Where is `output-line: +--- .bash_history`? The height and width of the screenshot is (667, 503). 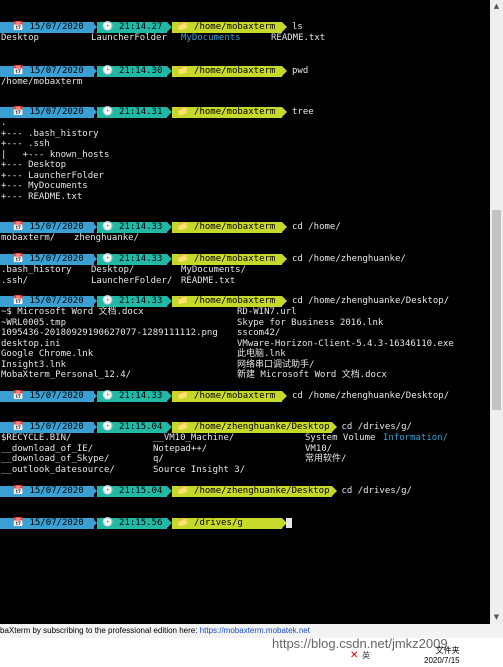 output-line: +--- .bash_history is located at coordinates (50, 133).